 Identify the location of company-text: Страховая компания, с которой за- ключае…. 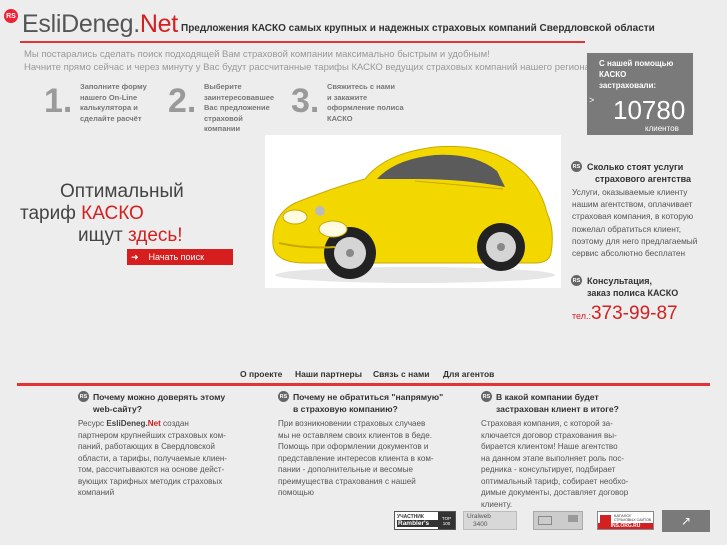
(554, 464).